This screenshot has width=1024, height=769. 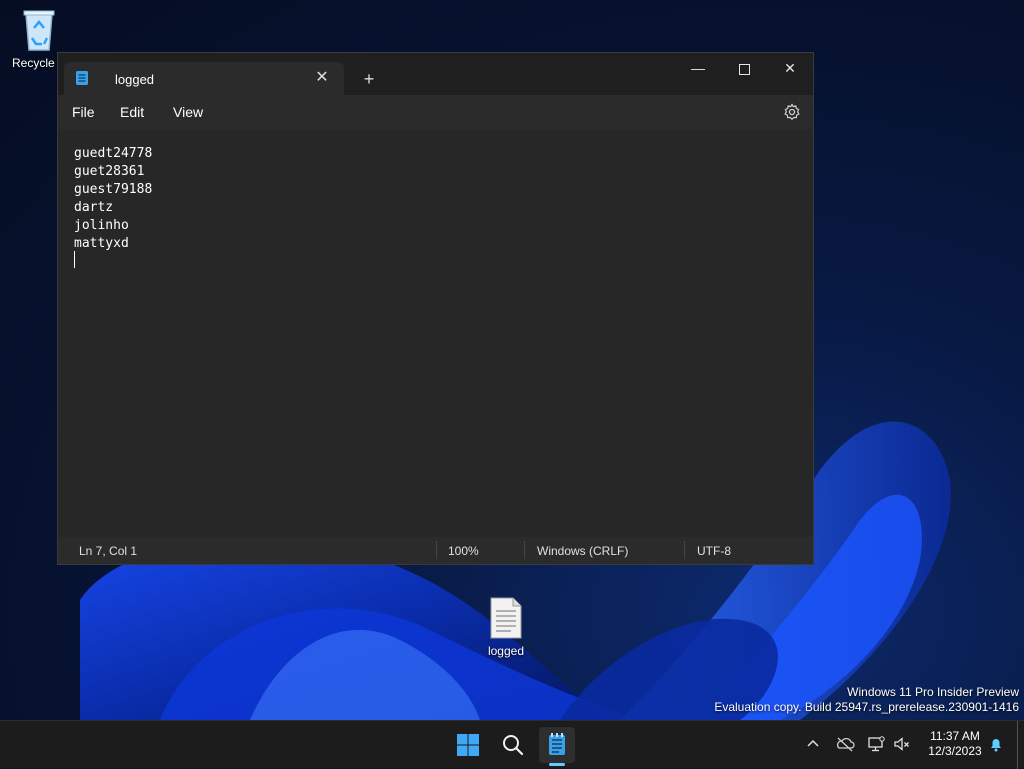 I want to click on menu-file: File, so click(x=83, y=112).